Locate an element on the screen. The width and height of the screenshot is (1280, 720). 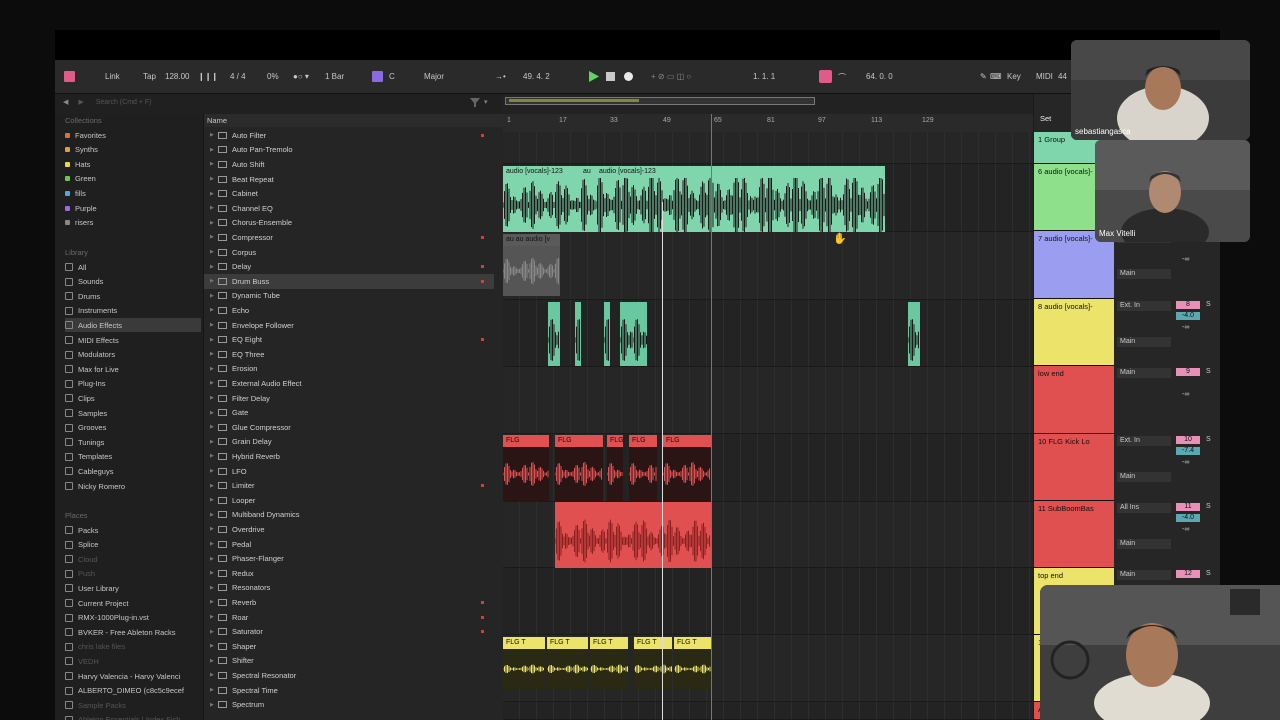
library-item: Max for Live is located at coordinates (133, 369).